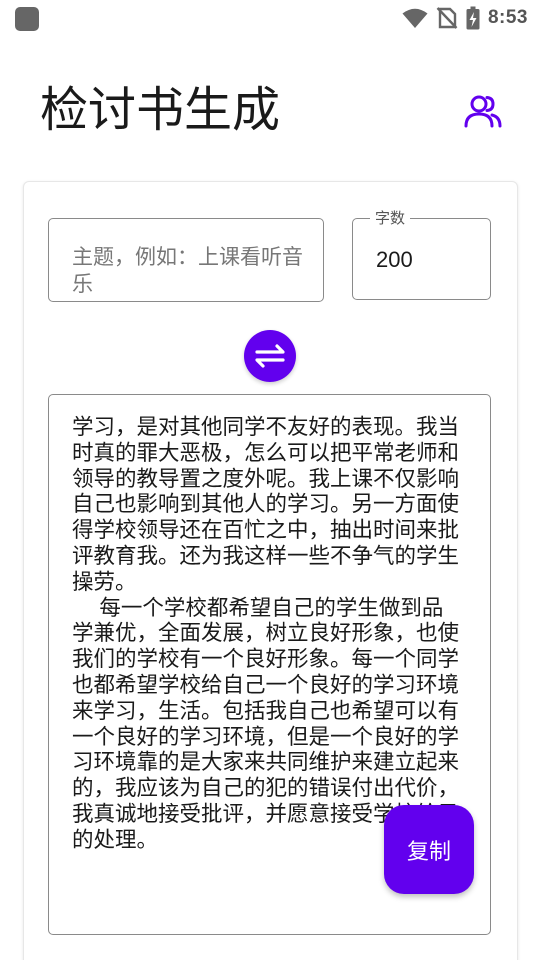 Image resolution: width=540 pixels, height=960 pixels. I want to click on users-button, so click(483, 111).